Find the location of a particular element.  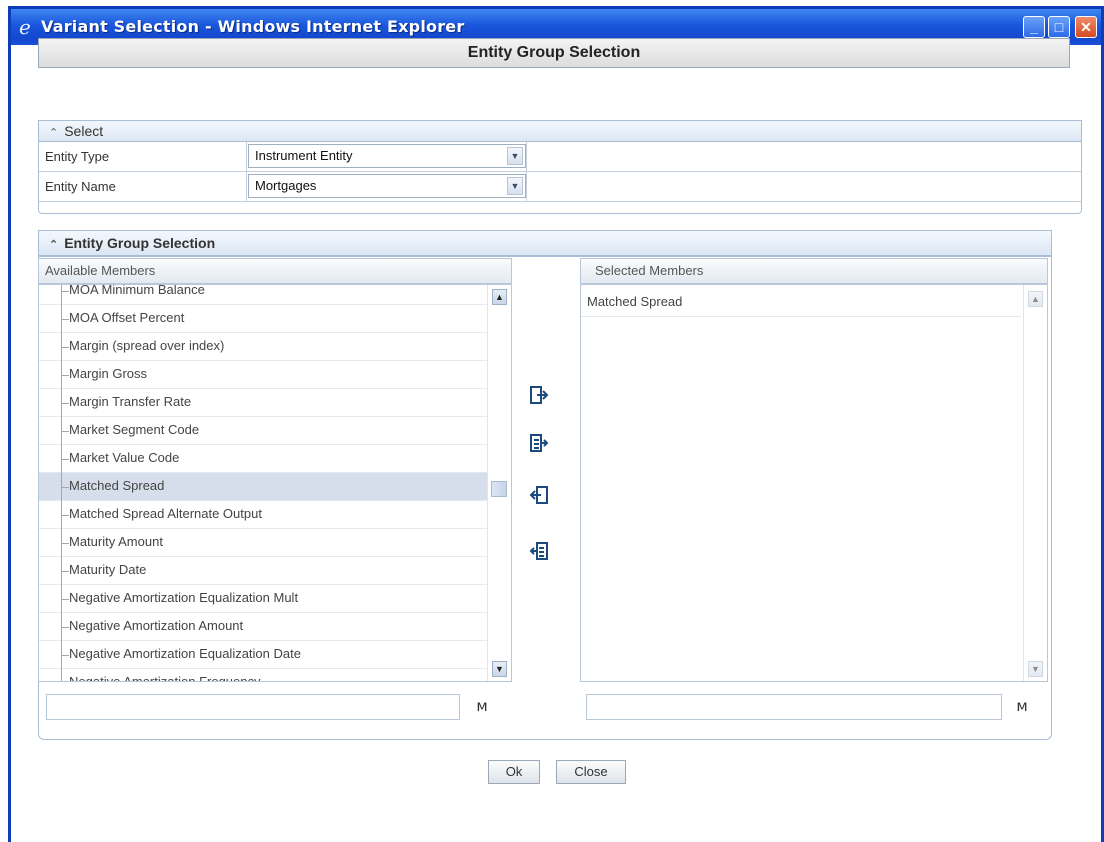

available-search-input is located at coordinates (253, 707).